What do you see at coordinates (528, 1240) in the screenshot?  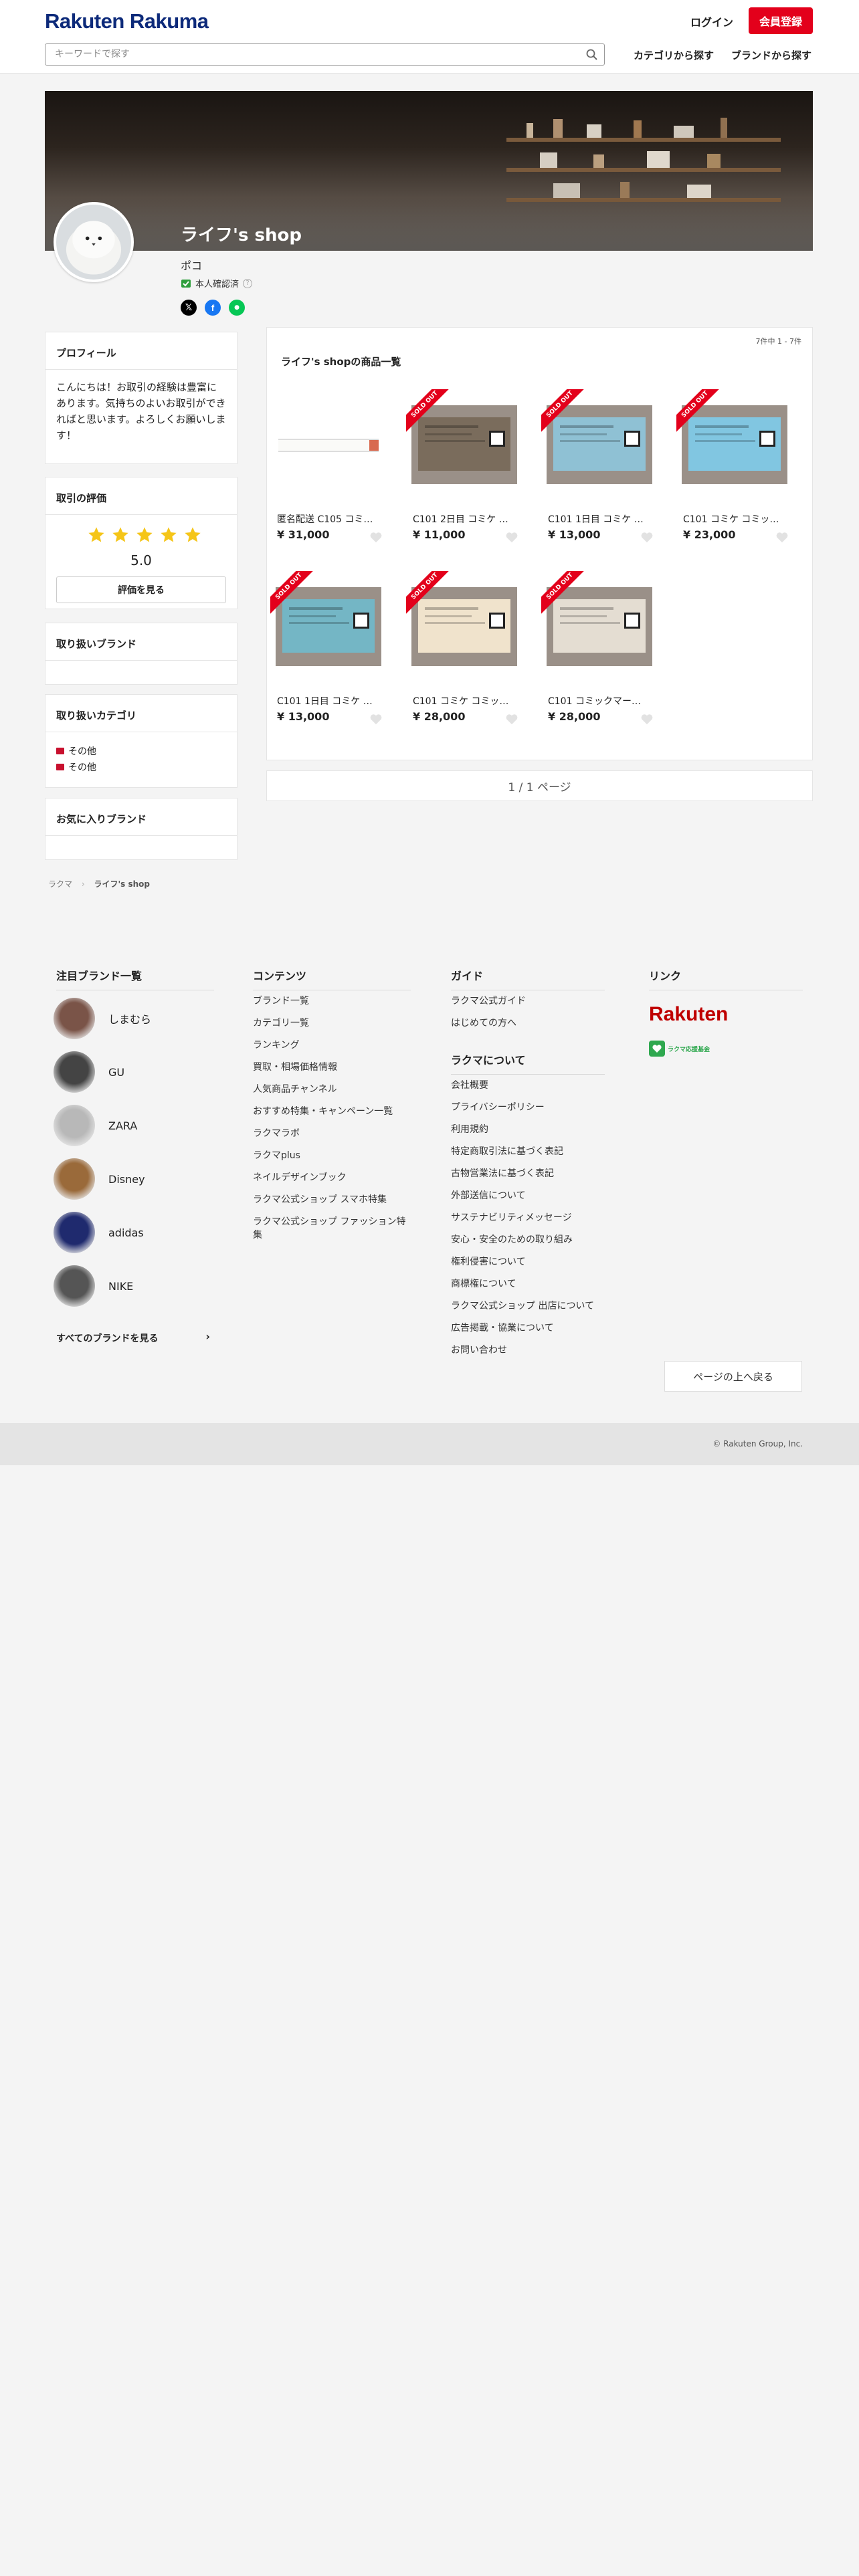 I see `footer-about-link: 安心・安全のための取り組み` at bounding box center [528, 1240].